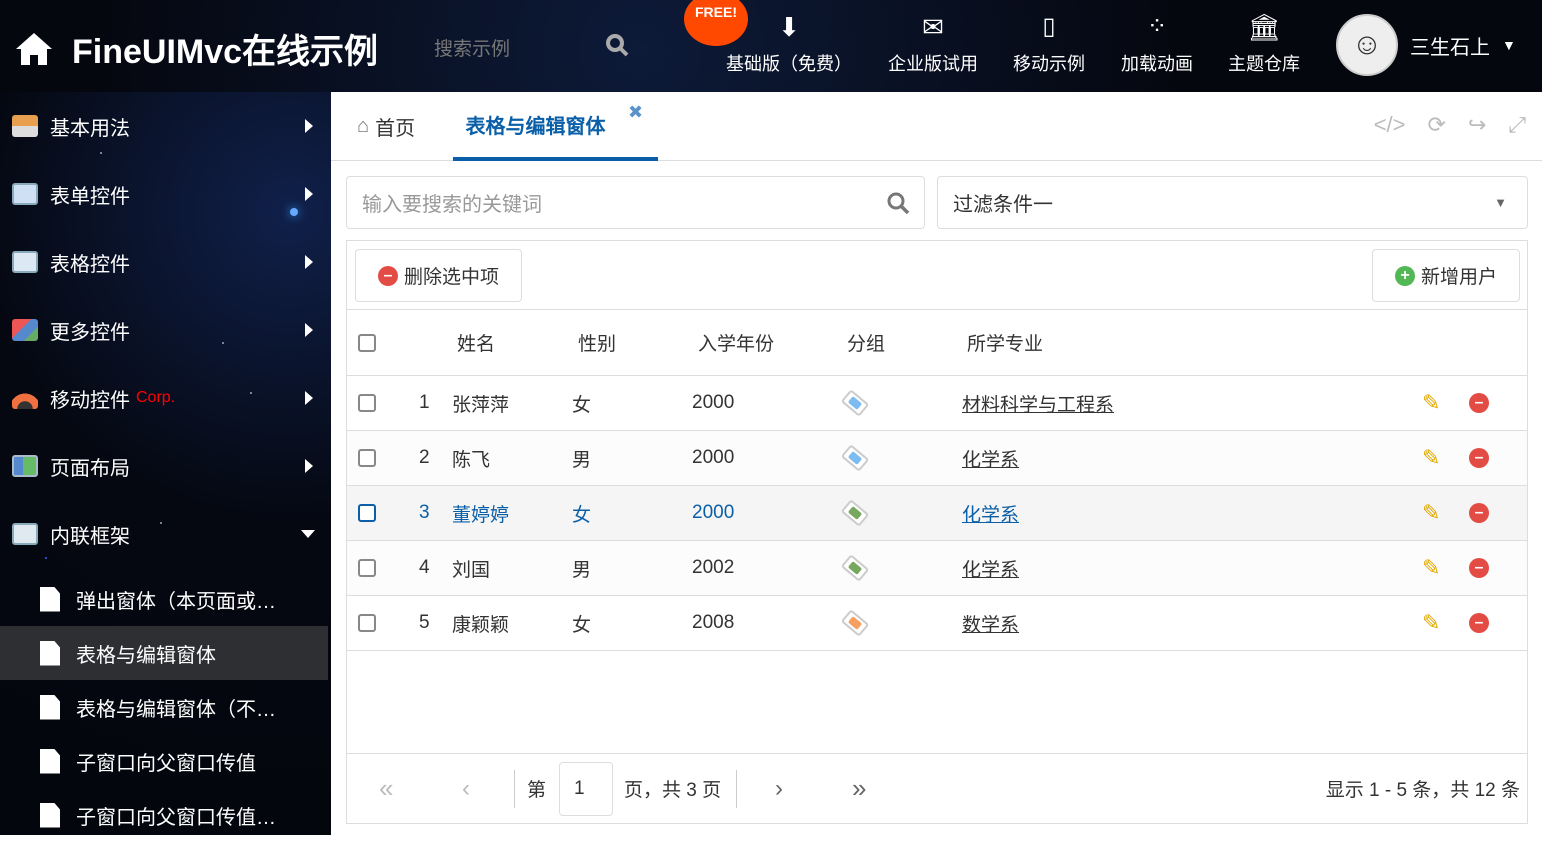 The height and width of the screenshot is (842, 1542). Describe the element at coordinates (1437, 125) in the screenshot. I see `refresh-icon: ⟳` at that location.